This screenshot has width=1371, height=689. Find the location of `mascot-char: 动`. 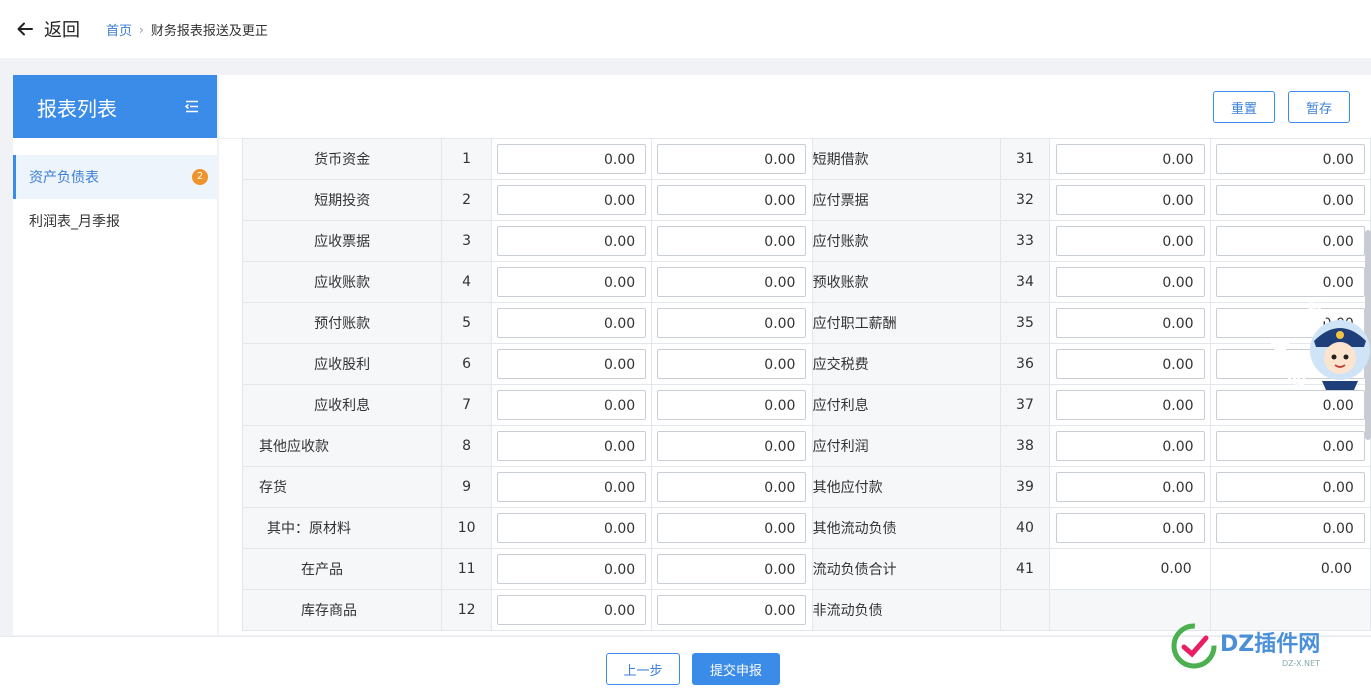

mascot-char: 动 is located at coordinates (1296, 376).